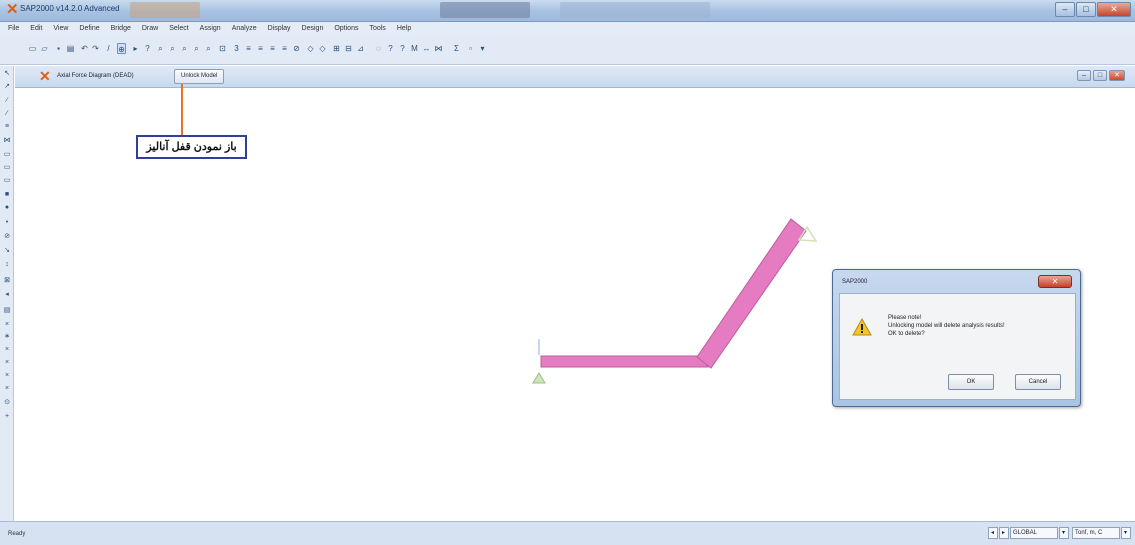 This screenshot has width=1135, height=545. What do you see at coordinates (456, 48) in the screenshot?
I see `sigma-icon: Σ` at bounding box center [456, 48].